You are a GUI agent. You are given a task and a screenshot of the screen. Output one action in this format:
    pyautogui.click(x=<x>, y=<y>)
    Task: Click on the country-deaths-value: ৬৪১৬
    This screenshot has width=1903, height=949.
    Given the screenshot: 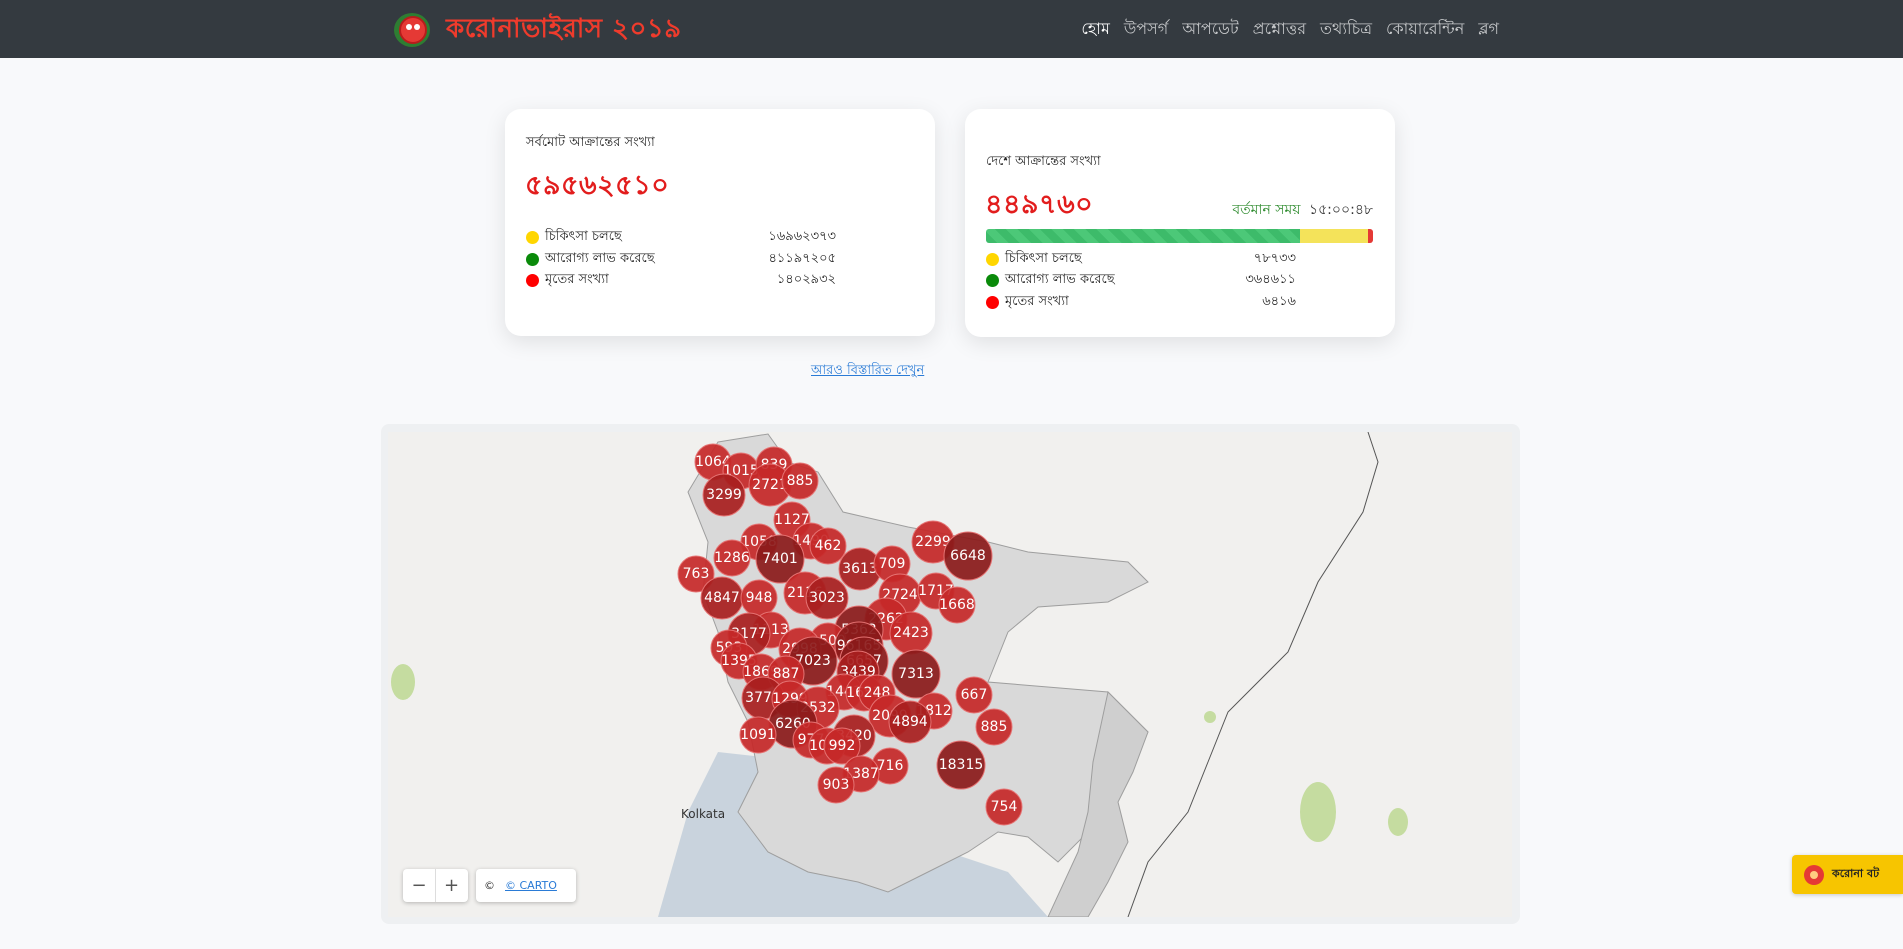 What is the action you would take?
    pyautogui.click(x=1279, y=301)
    